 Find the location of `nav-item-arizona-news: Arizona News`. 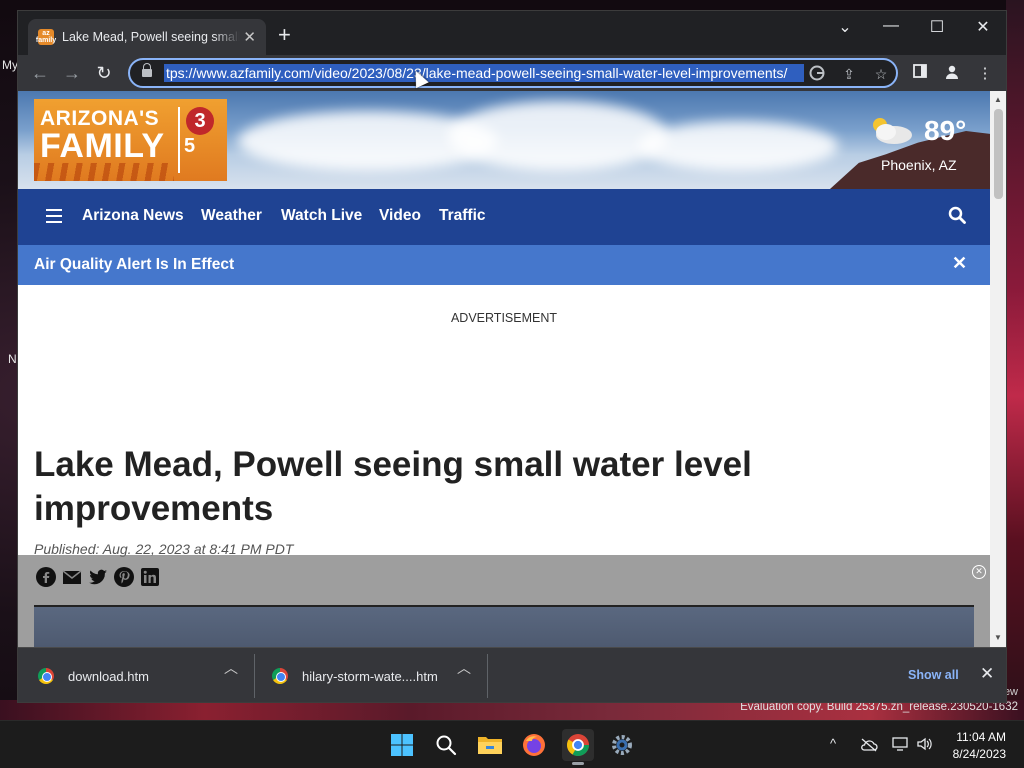

nav-item-arizona-news: Arizona News is located at coordinates (133, 216).